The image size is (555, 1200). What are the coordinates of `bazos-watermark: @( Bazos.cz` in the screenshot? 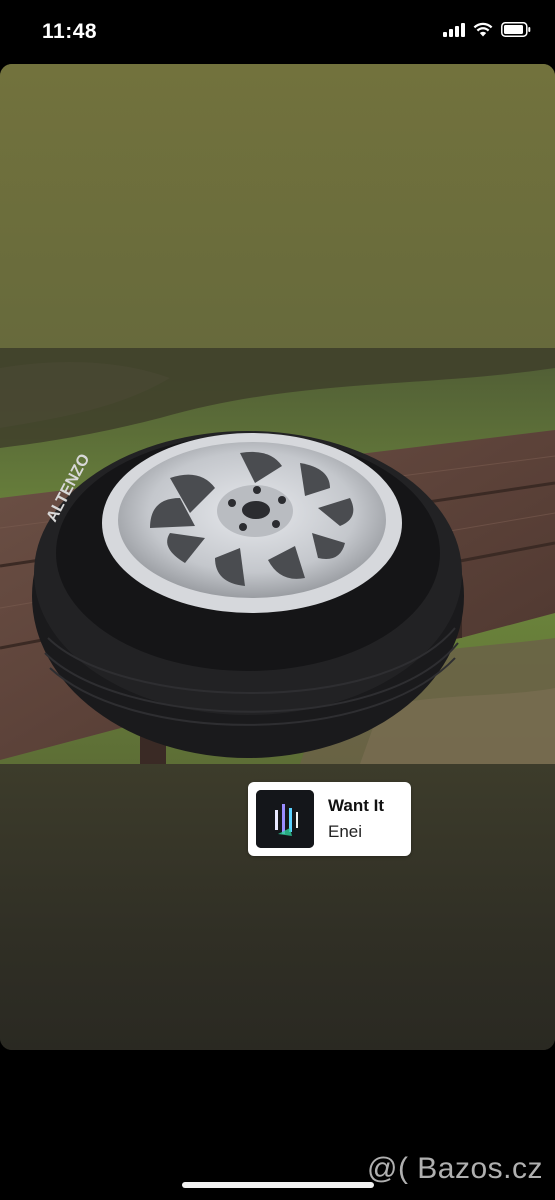 It's located at (455, 1168).